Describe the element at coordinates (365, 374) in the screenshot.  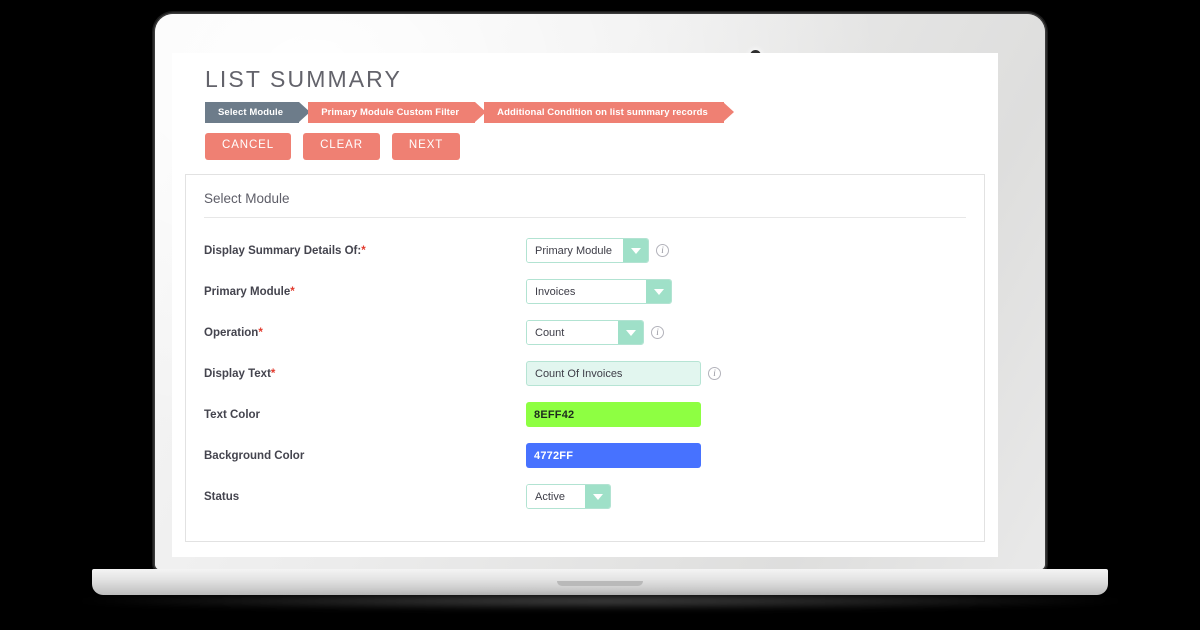
I see `field-label: Display Text*` at that location.